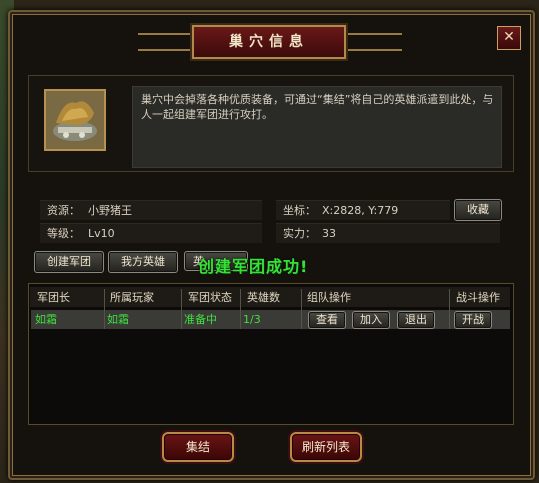 This screenshot has width=539, height=483. What do you see at coordinates (151, 233) in the screenshot?
I see `level-field: 等级： Lv10` at bounding box center [151, 233].